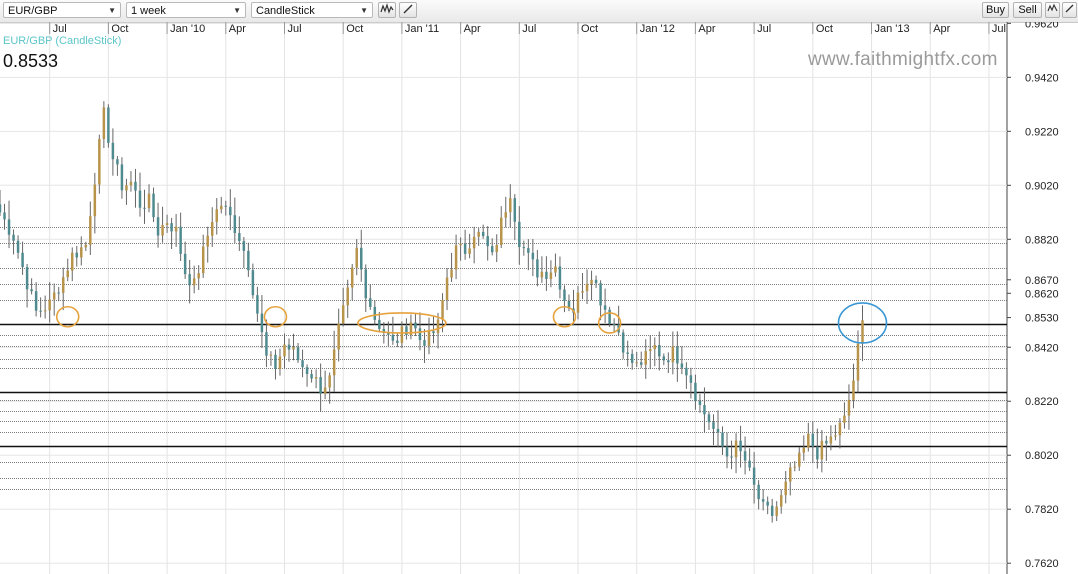 Image resolution: width=1078 pixels, height=574 pixels. I want to click on buy-button: Buy, so click(995, 10).